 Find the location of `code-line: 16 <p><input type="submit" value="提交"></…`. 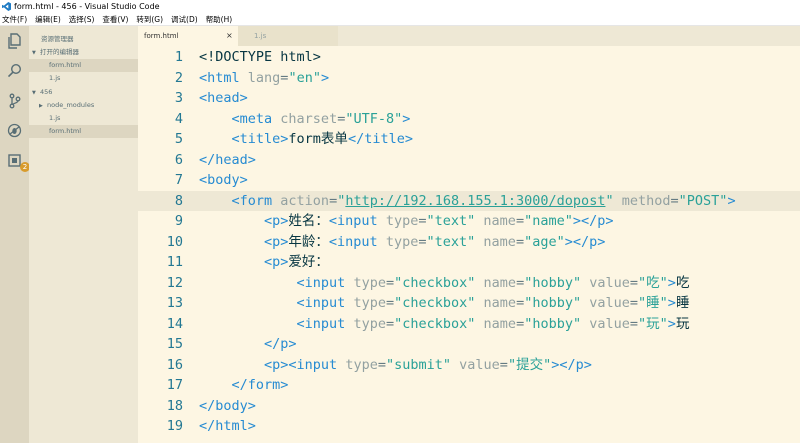

code-line: 16 <p><input type="submit" value="提交"></… is located at coordinates (469, 365).